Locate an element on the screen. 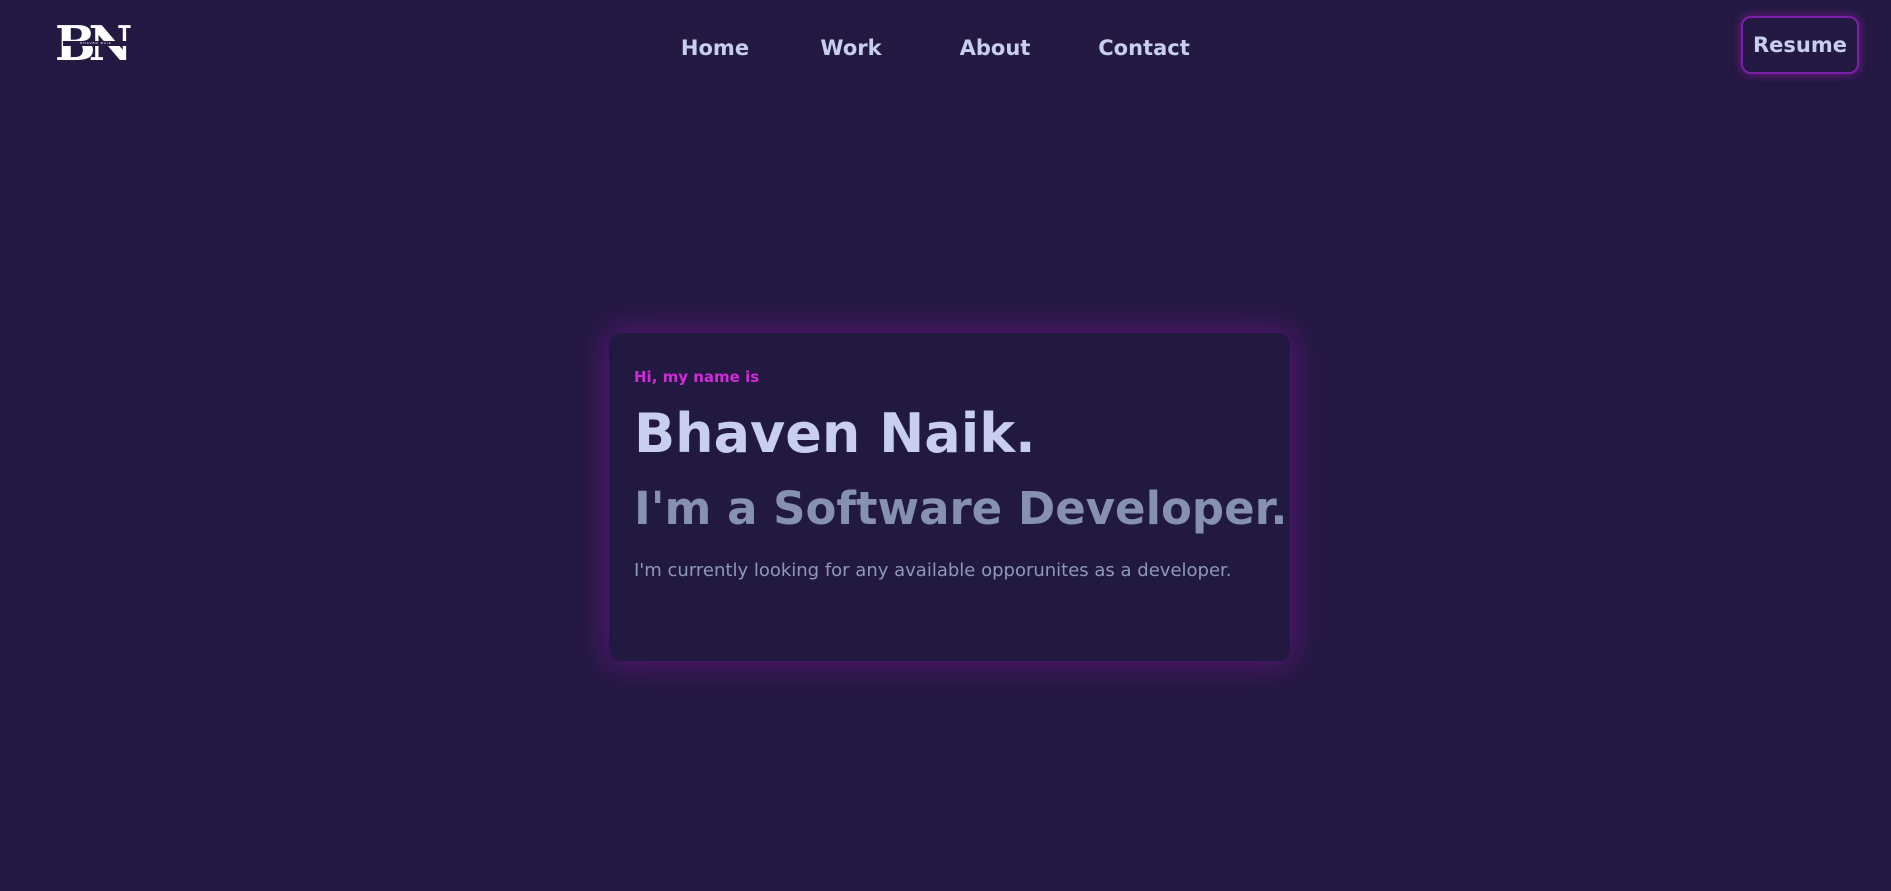  resume-button: Resume is located at coordinates (1800, 45).